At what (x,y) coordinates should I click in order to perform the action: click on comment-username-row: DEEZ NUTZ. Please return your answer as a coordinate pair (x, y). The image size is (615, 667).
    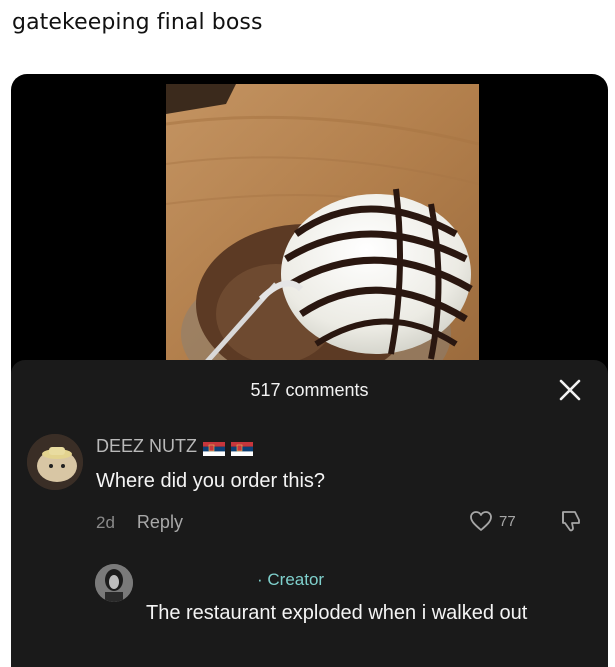
    Looking at the image, I should click on (174, 446).